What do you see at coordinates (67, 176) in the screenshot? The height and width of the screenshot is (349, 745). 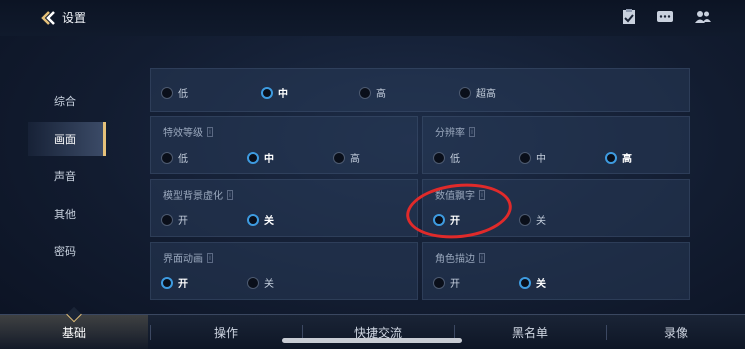 I see `sidebar-item-sound: 声音` at bounding box center [67, 176].